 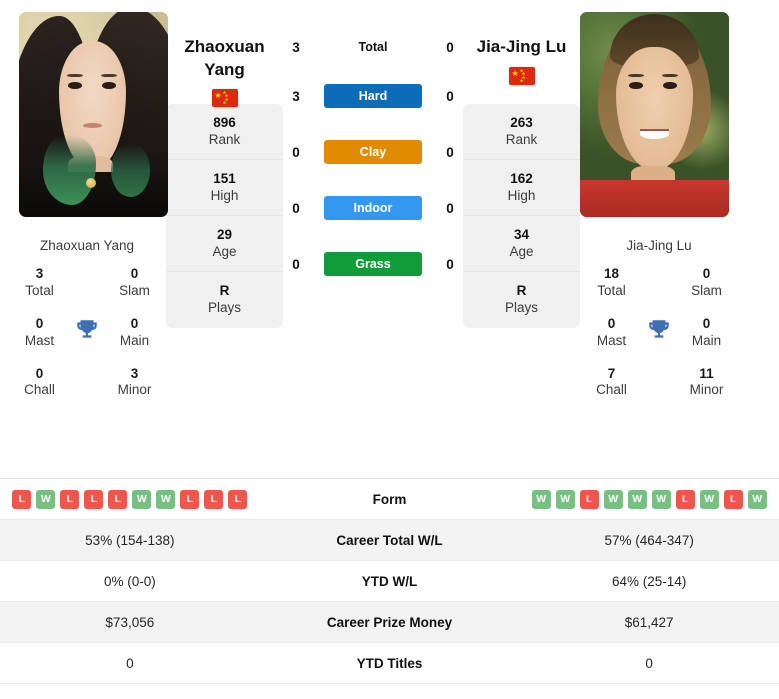 What do you see at coordinates (224, 195) in the screenshot?
I see `left-high-label: High` at bounding box center [224, 195].